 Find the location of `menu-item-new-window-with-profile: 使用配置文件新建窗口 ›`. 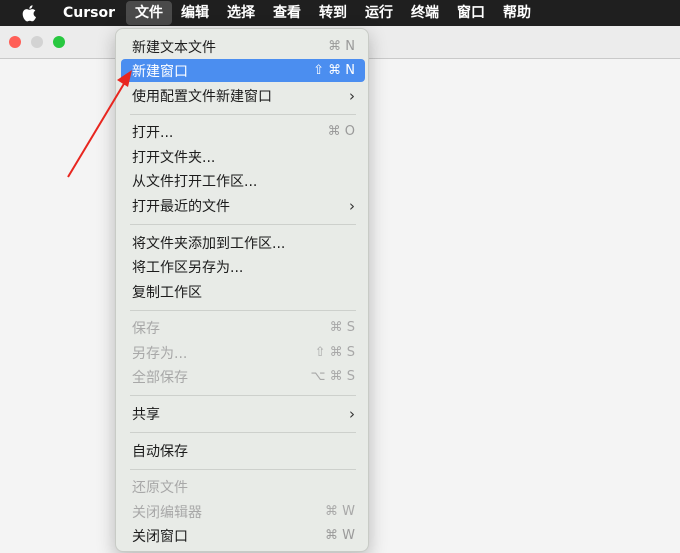

menu-item-new-window-with-profile: 使用配置文件新建窗口 › is located at coordinates (243, 95).